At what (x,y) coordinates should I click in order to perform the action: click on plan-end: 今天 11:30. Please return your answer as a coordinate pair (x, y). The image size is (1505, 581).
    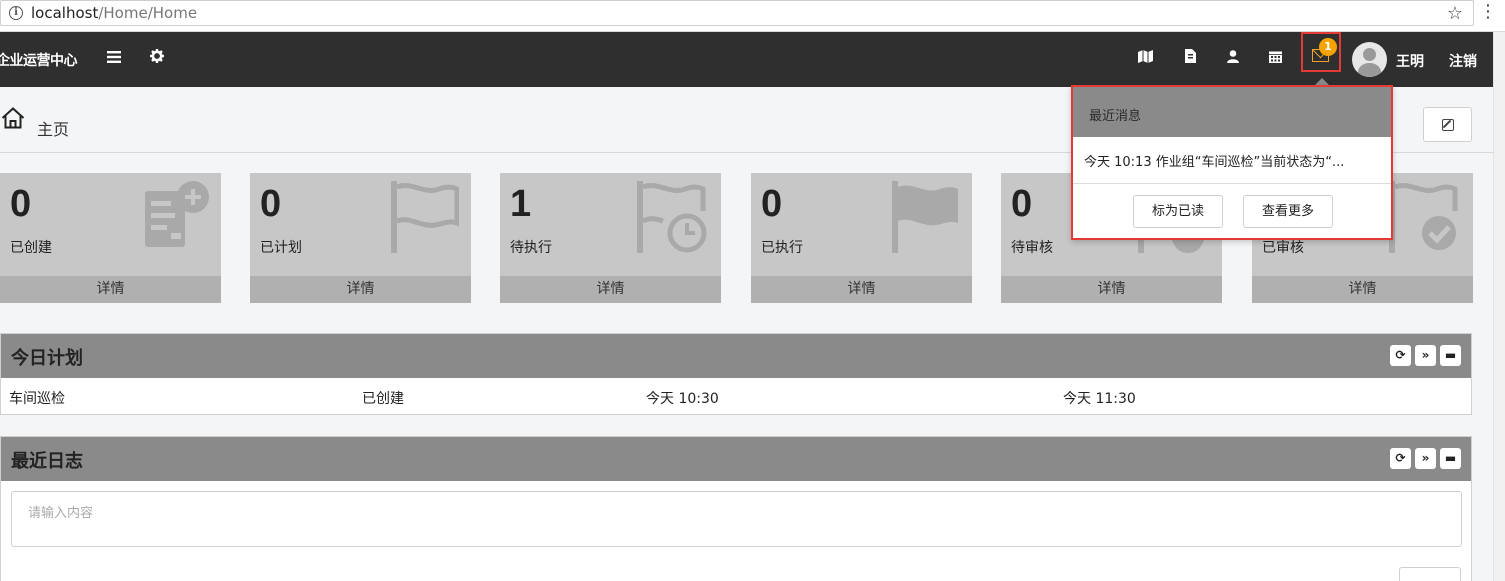
    Looking at the image, I should click on (1099, 399).